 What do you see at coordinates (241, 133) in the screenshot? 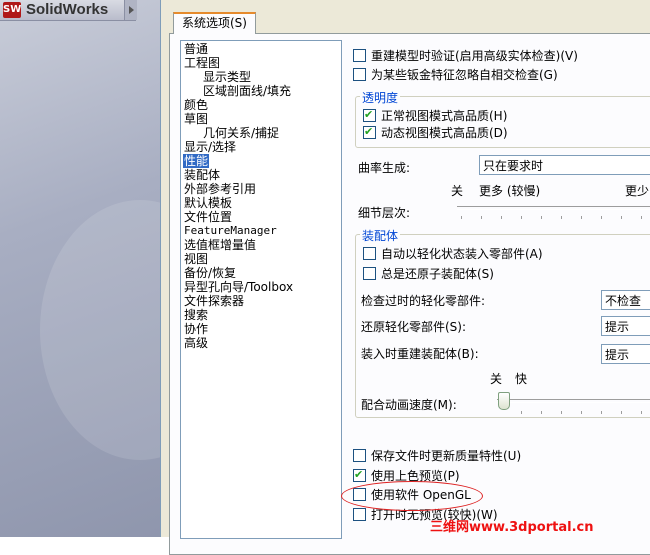
I see `tree-item-relations: 几何关系/捕捉` at bounding box center [241, 133].